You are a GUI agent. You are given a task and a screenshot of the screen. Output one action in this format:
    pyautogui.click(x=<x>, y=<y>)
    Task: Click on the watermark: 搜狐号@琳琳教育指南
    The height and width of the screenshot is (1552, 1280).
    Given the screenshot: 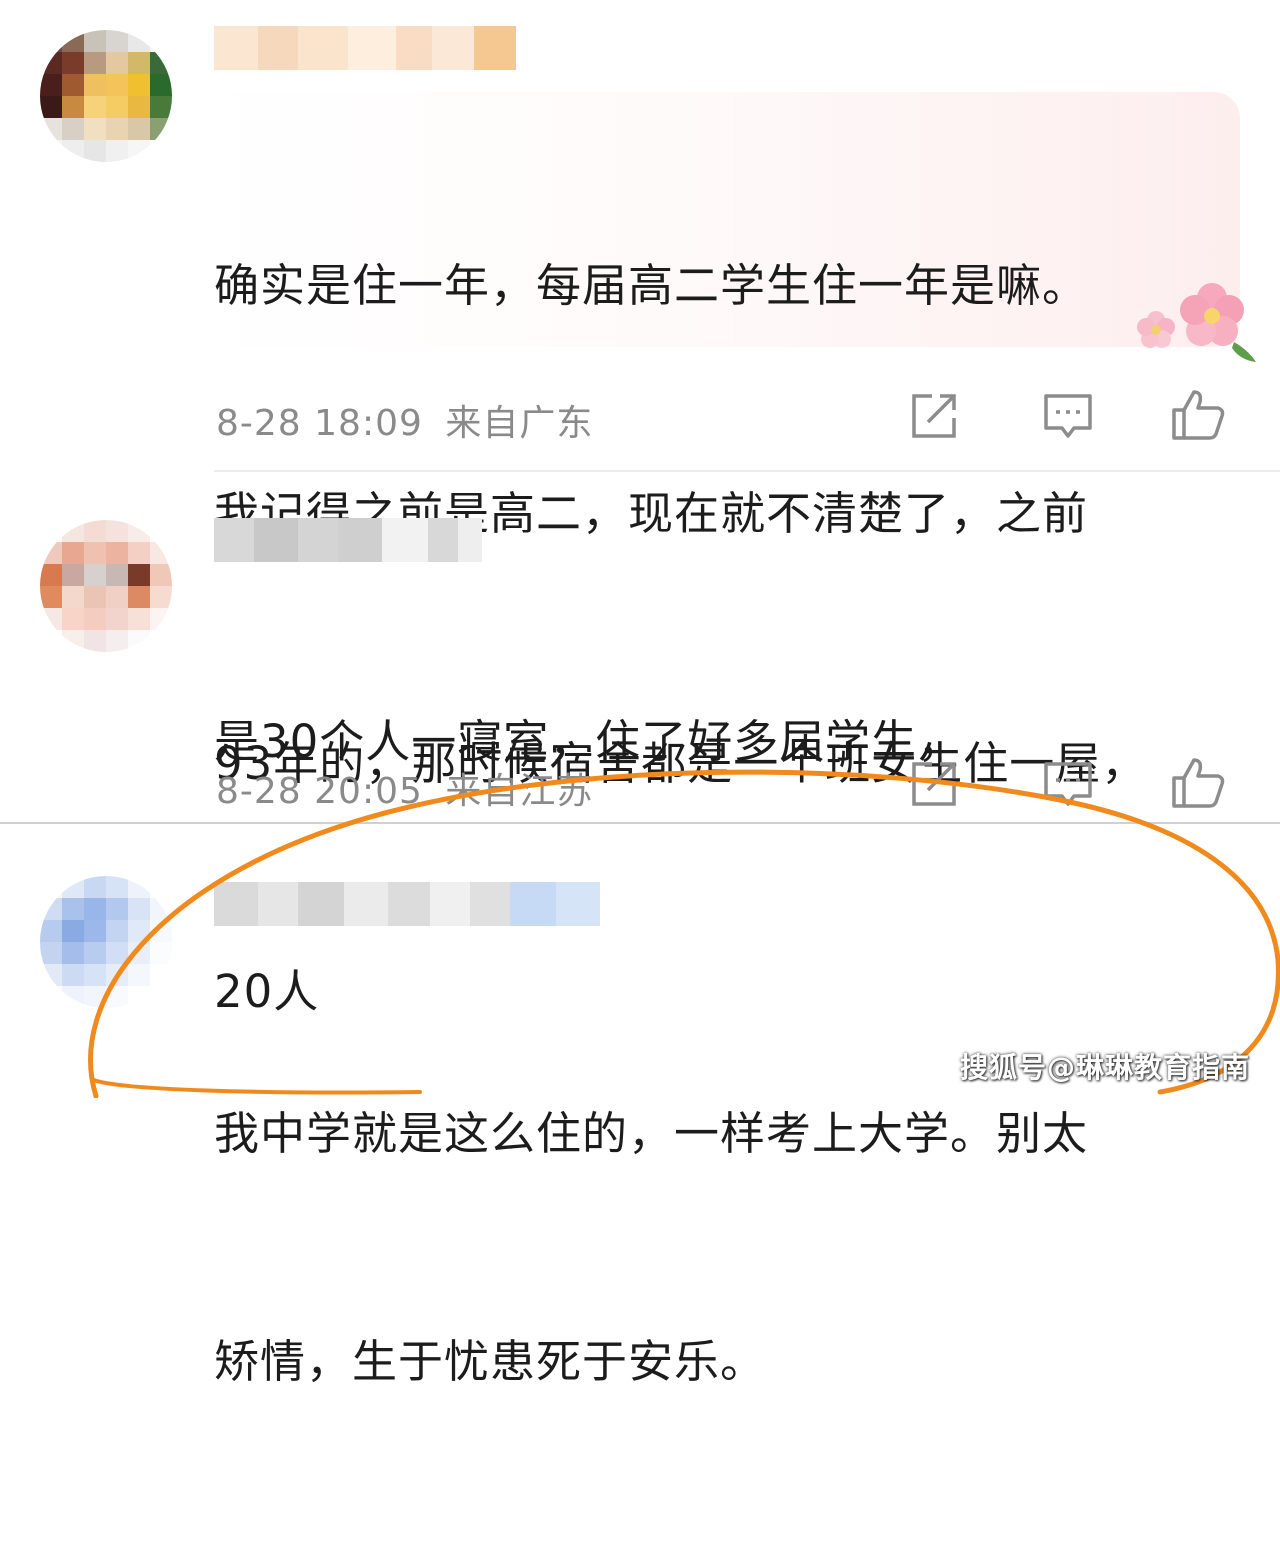 What is the action you would take?
    pyautogui.click(x=1104, y=1067)
    